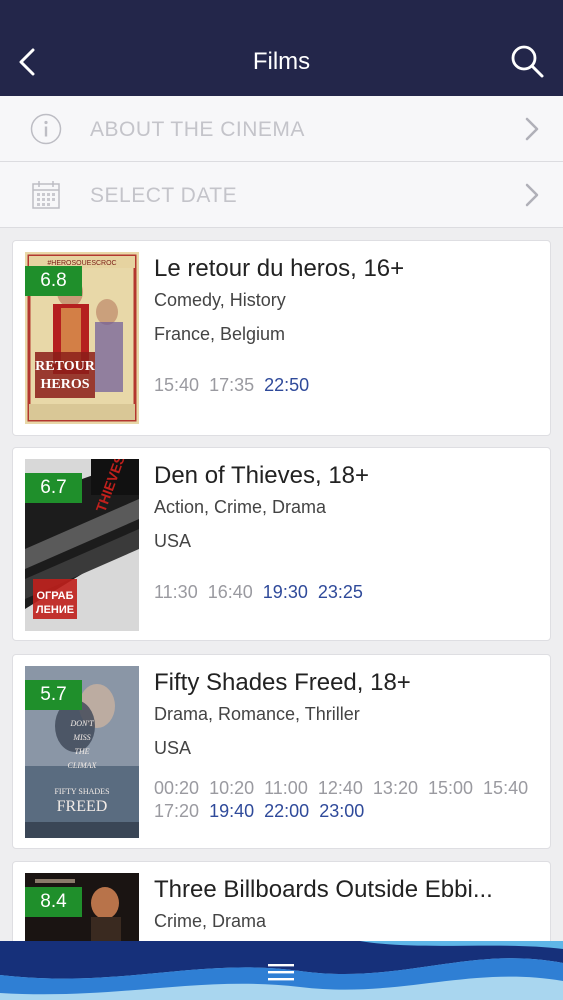  What do you see at coordinates (53, 695) in the screenshot?
I see `rating-badge: 5.7` at bounding box center [53, 695].